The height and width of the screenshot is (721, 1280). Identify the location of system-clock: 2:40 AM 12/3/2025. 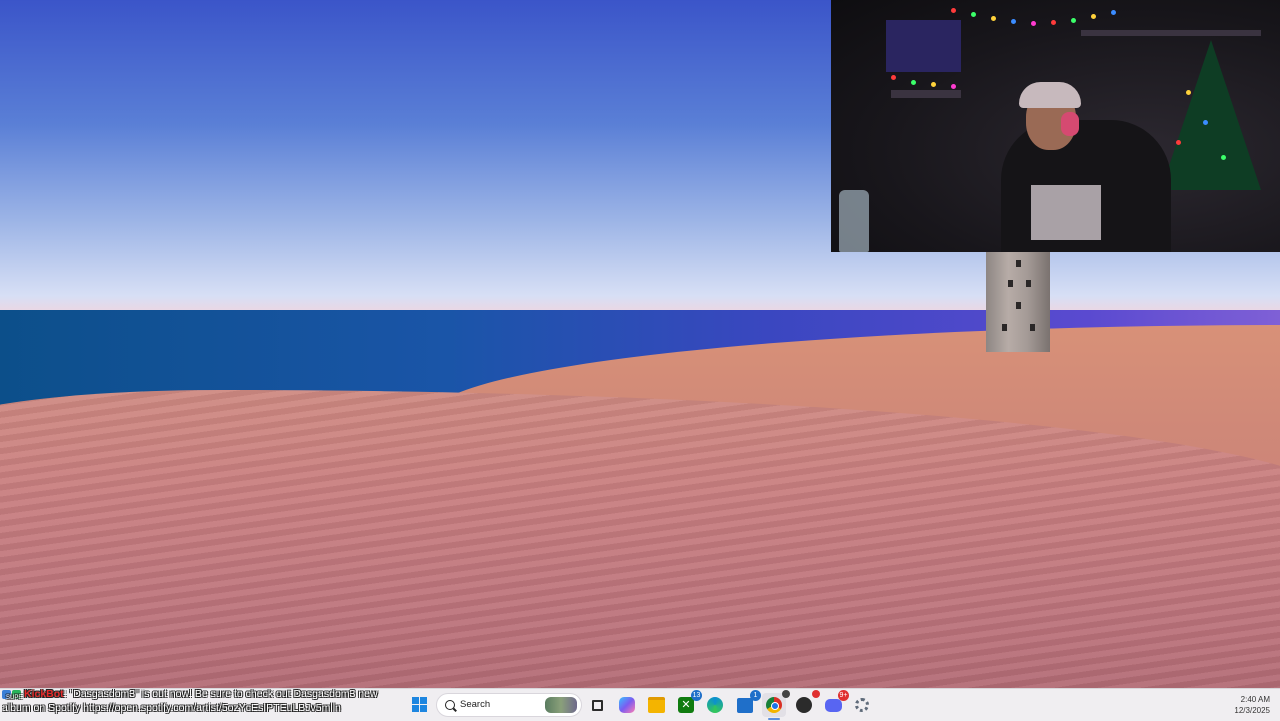
(1252, 705).